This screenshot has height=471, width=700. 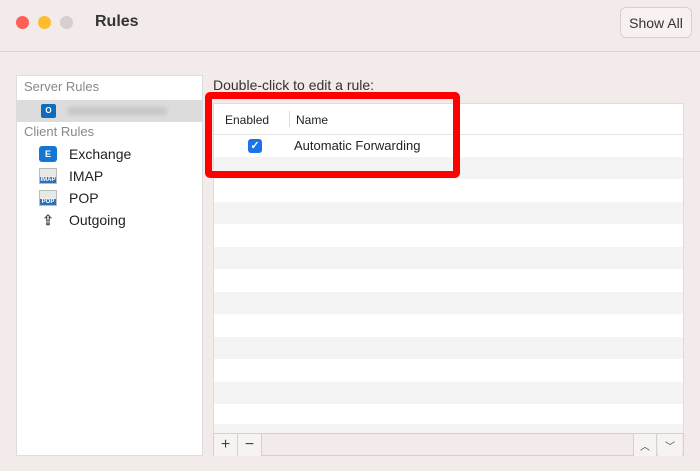 What do you see at coordinates (656, 22) in the screenshot?
I see `show-all-button: Show All` at bounding box center [656, 22].